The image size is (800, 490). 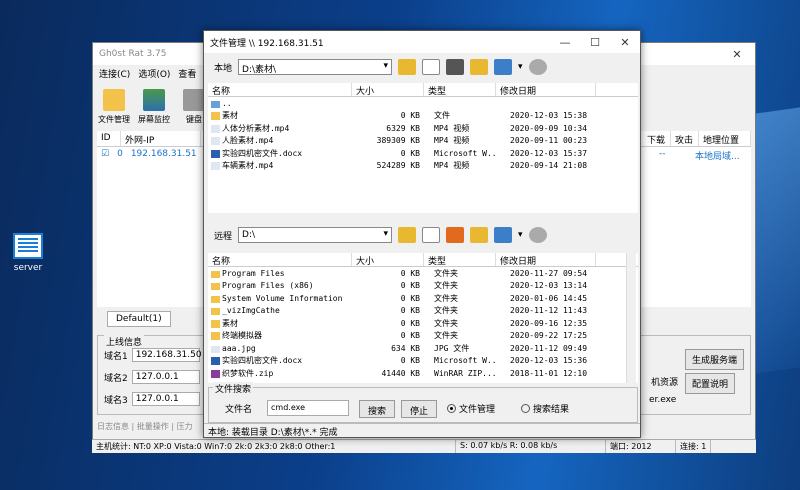 I want to click on col-download: 下载, so click(x=657, y=138).